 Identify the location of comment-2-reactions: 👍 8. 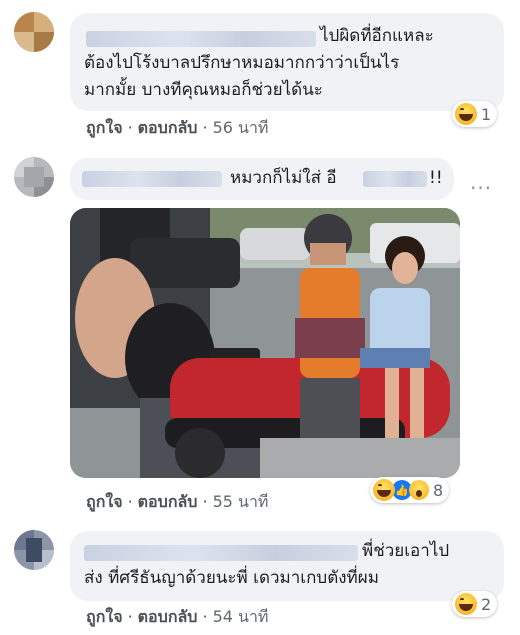
(410, 490).